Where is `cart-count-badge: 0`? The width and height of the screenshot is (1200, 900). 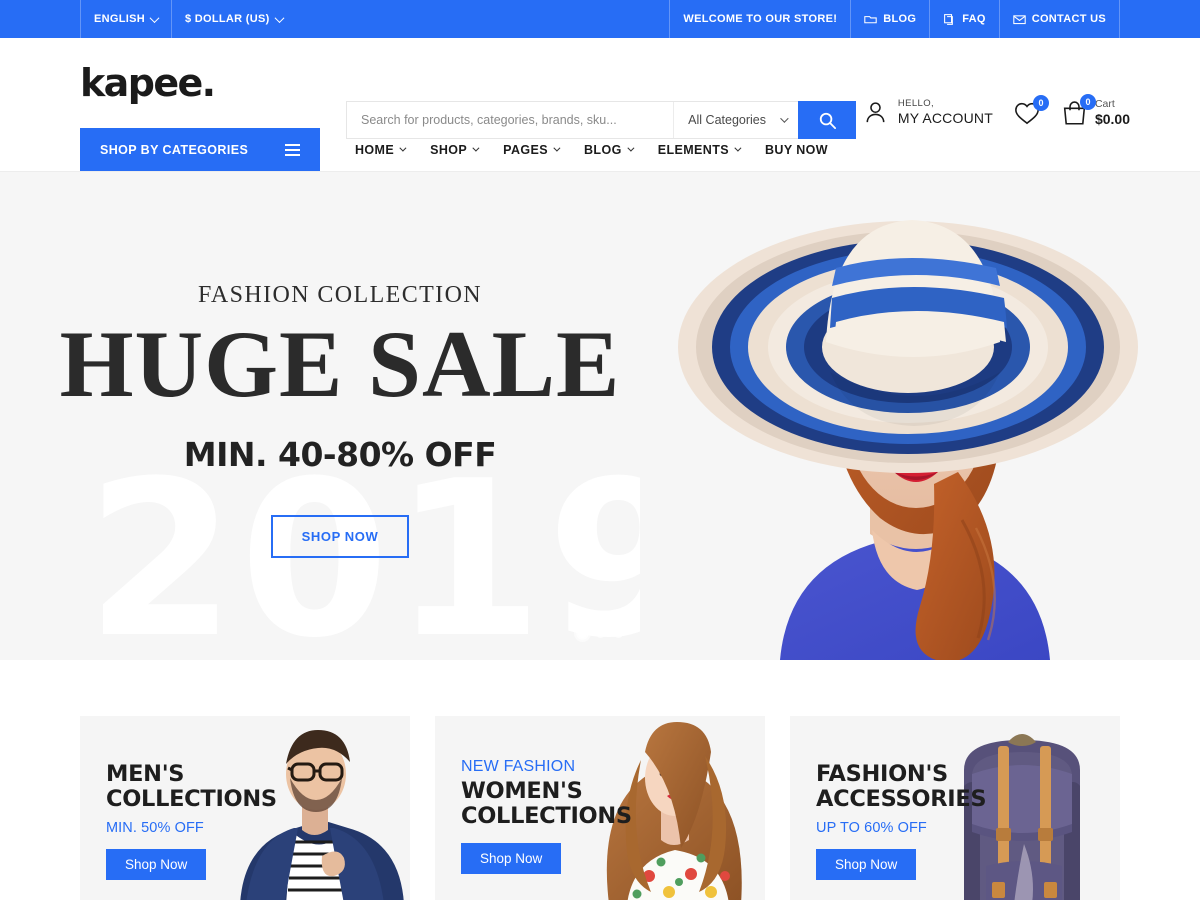
cart-count-badge: 0 is located at coordinates (1087, 101).